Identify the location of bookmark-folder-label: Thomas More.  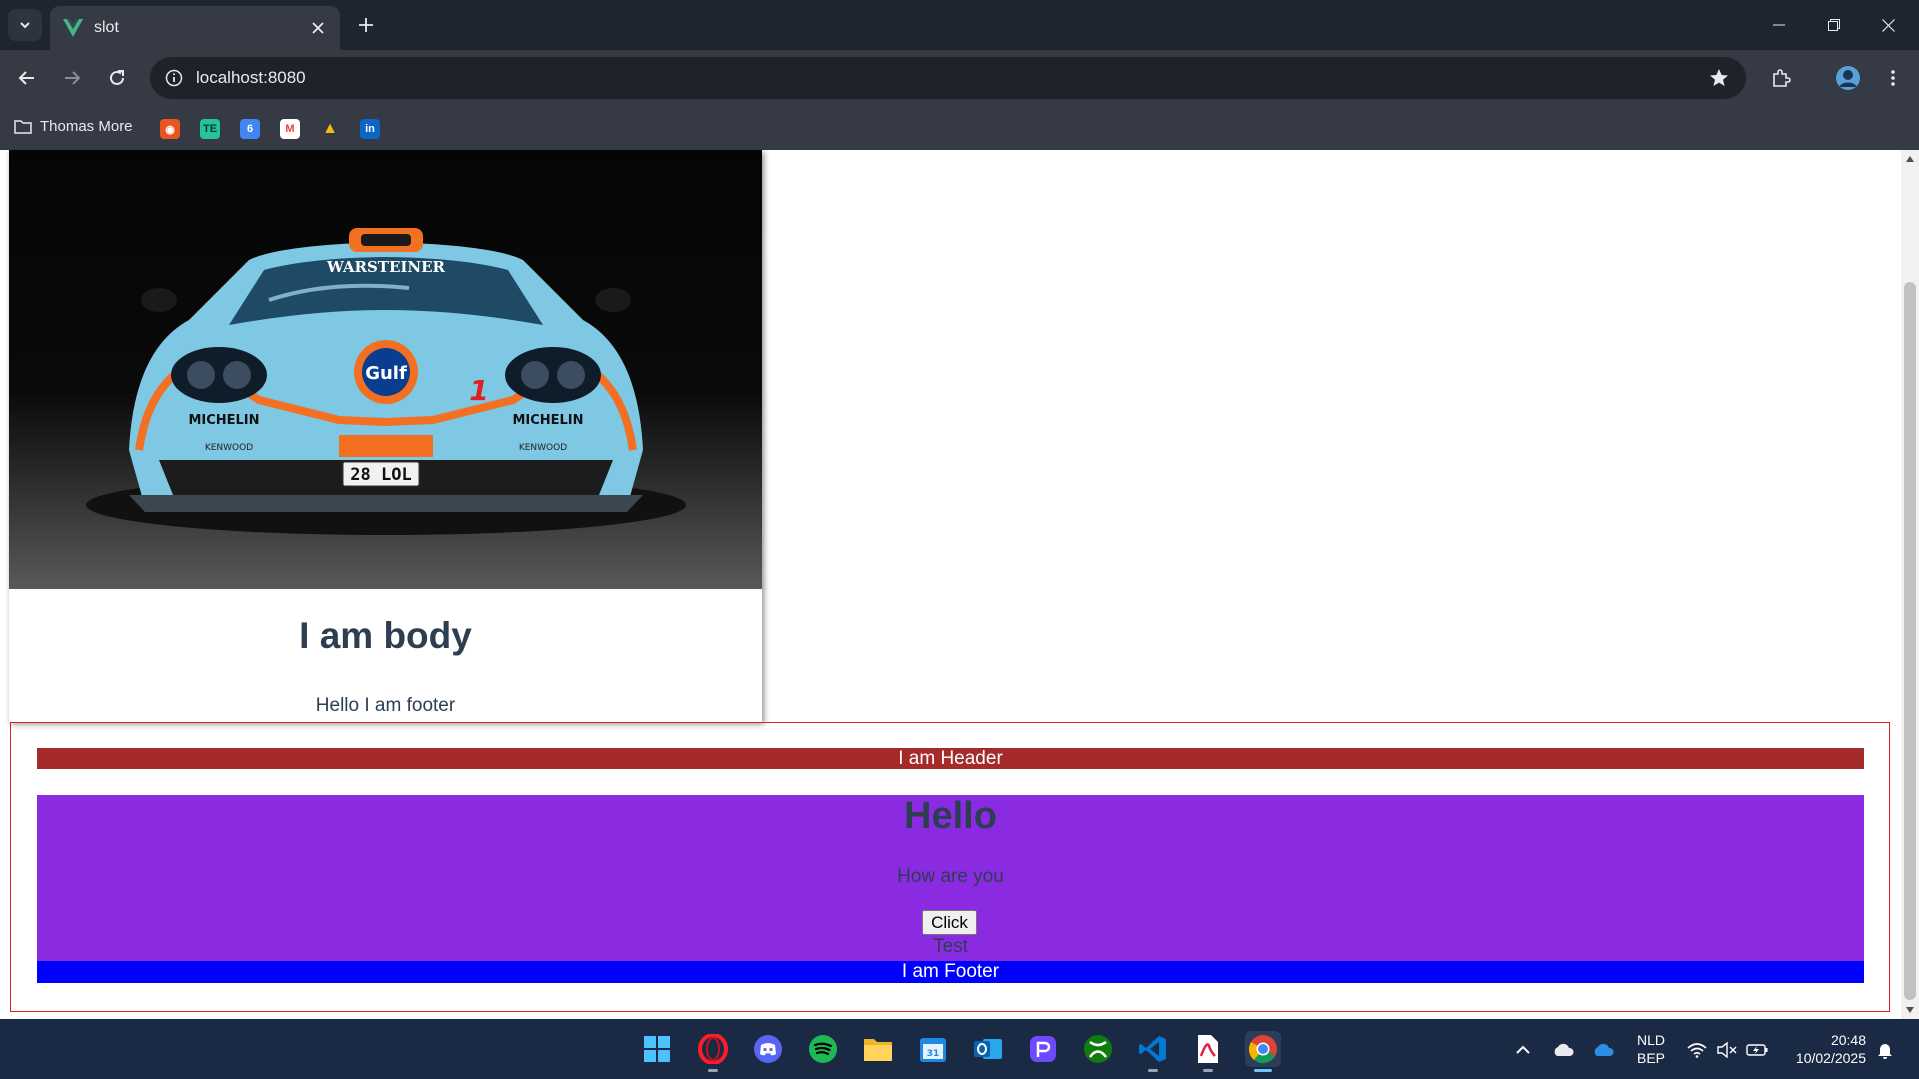
(86, 126).